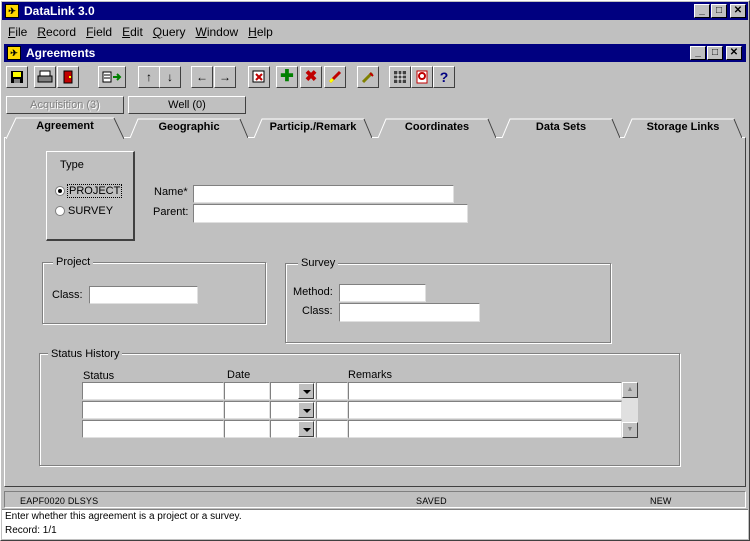 This screenshot has height=541, width=750. What do you see at coordinates (630, 390) in the screenshot?
I see `scroll-up-icon: ▲` at bounding box center [630, 390].